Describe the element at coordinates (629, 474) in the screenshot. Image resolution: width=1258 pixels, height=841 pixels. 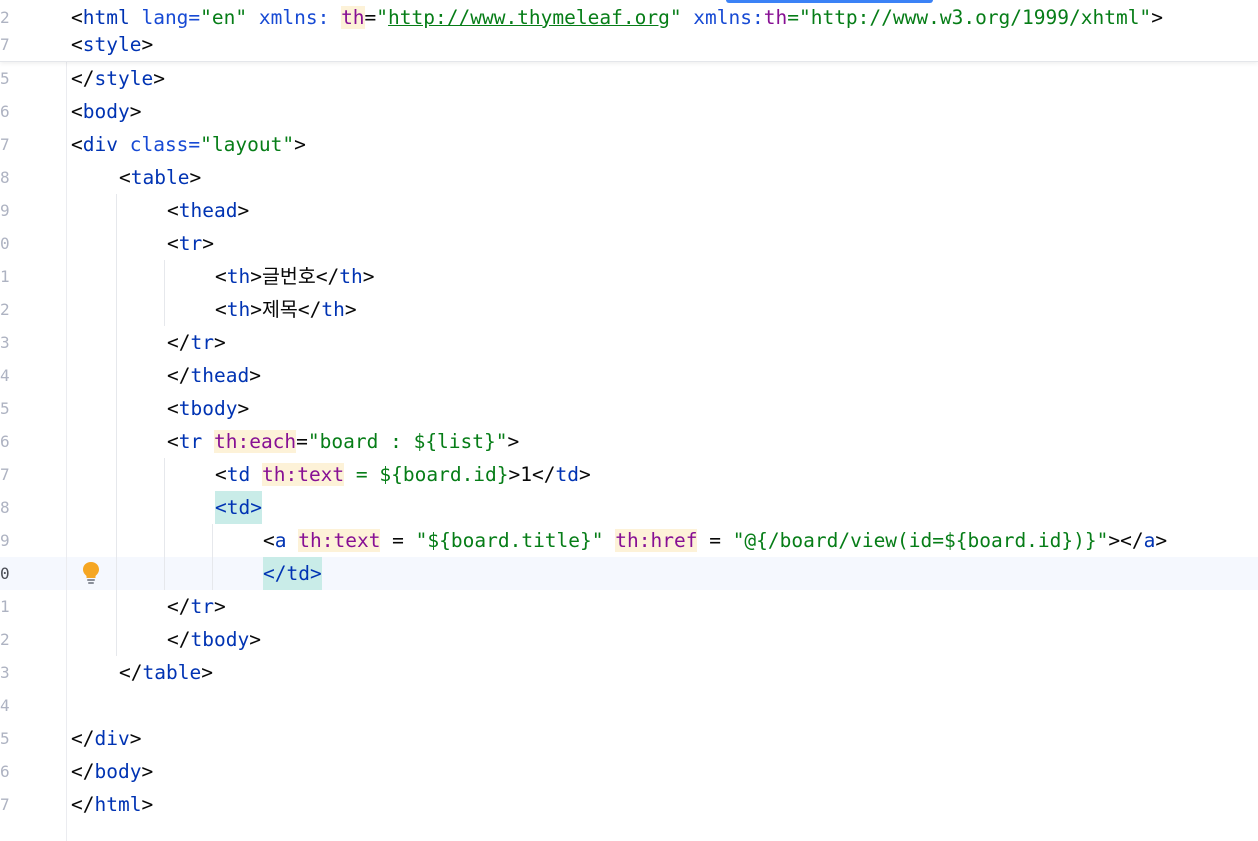
I see `code-line: 7 <td th:text = ${board.id}>1</td>` at that location.